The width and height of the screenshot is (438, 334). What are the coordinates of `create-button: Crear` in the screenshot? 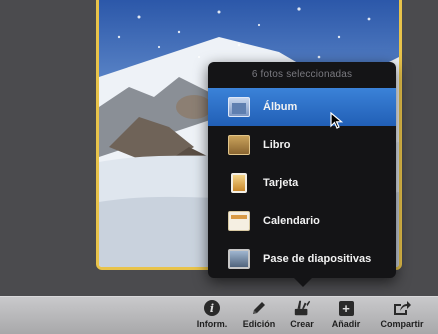 It's located at (302, 314).